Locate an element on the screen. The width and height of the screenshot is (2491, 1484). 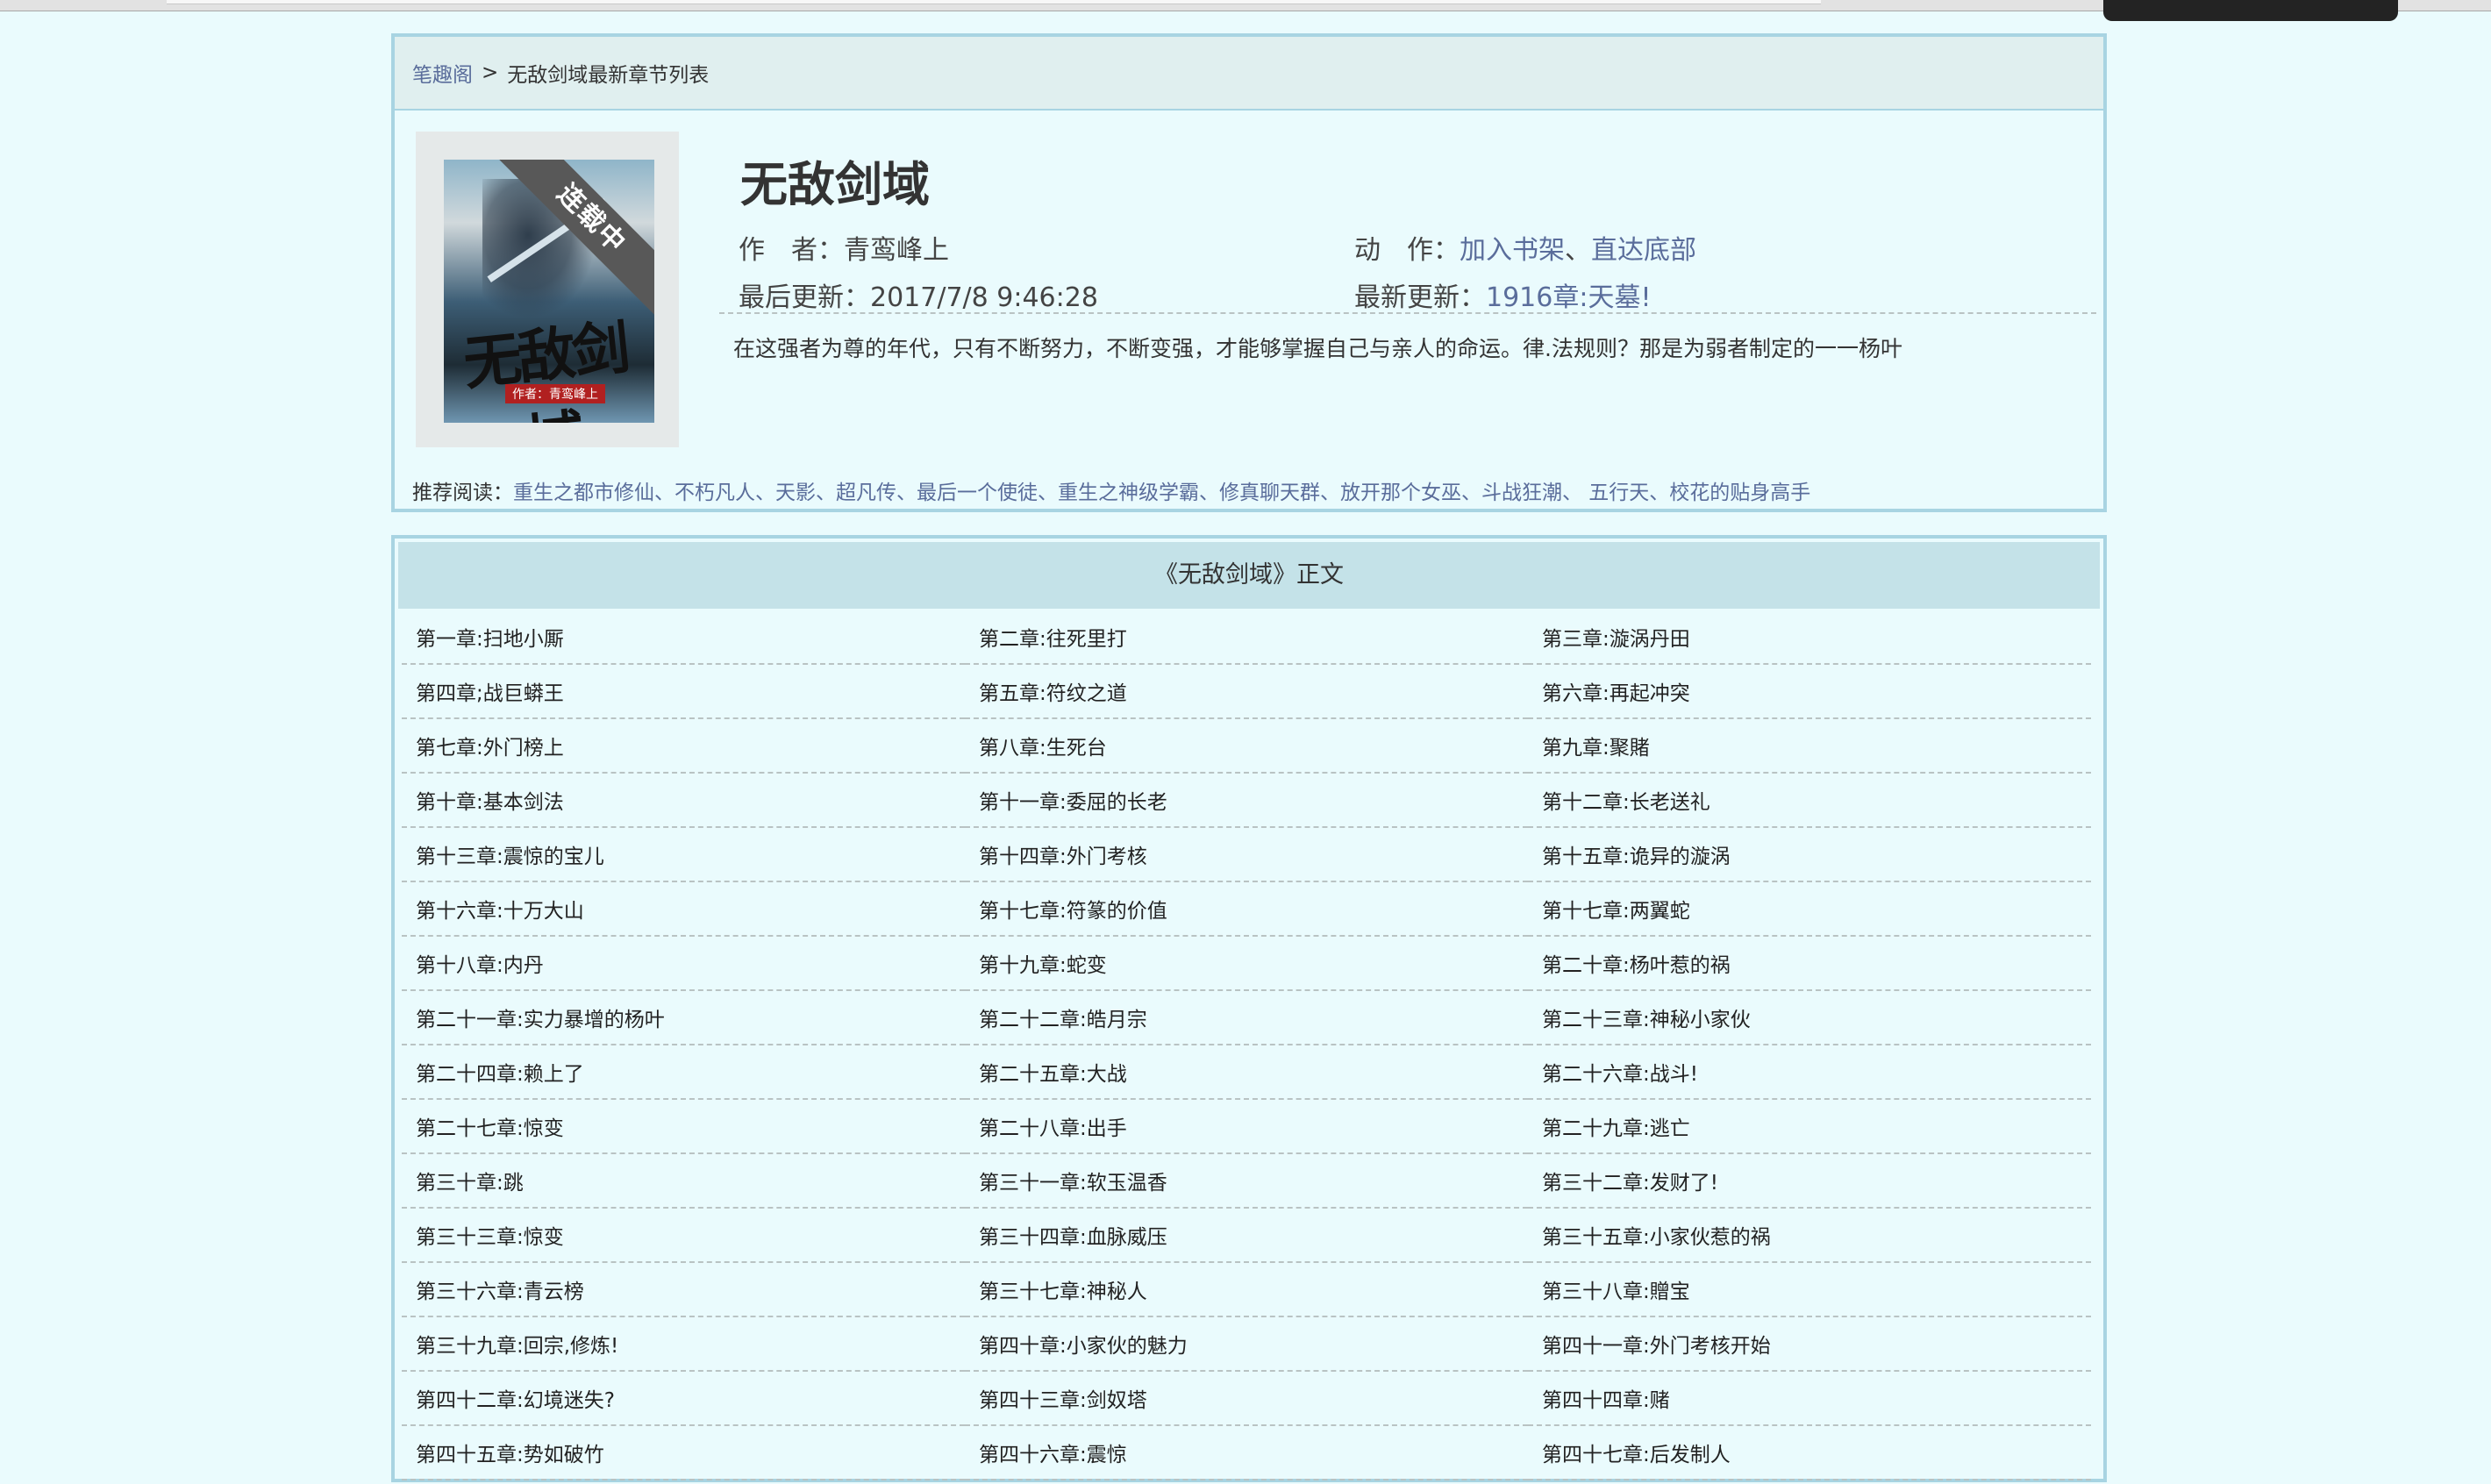
chapter-link: 第十八章:内丹 is located at coordinates (683, 964).